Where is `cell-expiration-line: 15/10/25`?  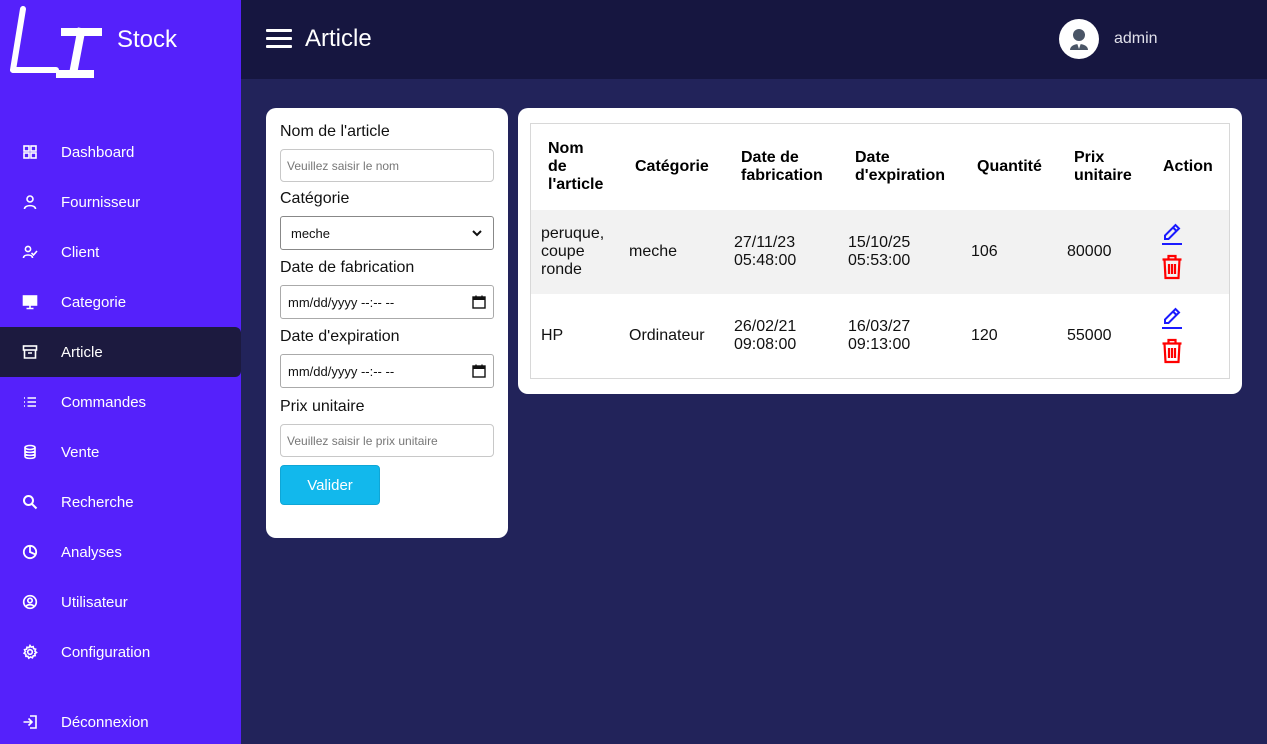 cell-expiration-line: 15/10/25 is located at coordinates (879, 242).